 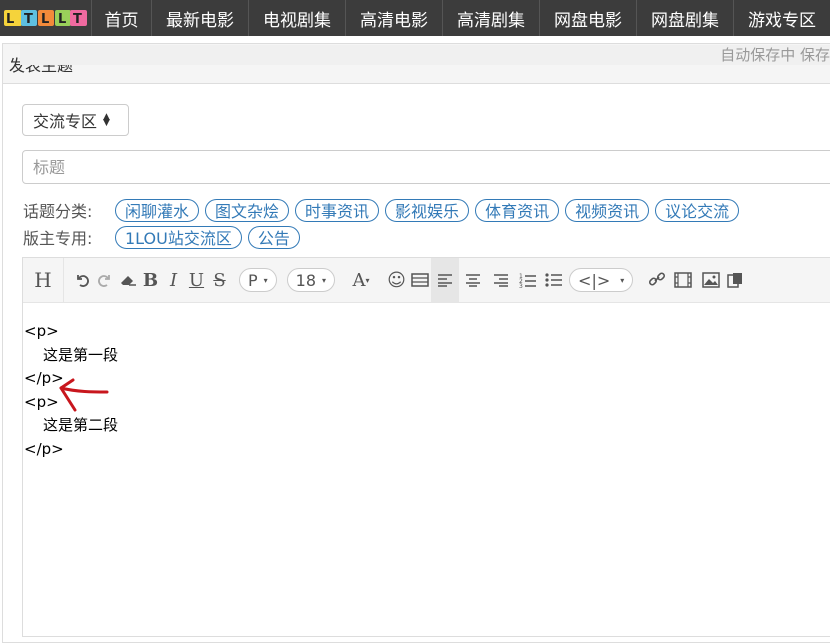 I want to click on image-icon, so click(x=711, y=280).